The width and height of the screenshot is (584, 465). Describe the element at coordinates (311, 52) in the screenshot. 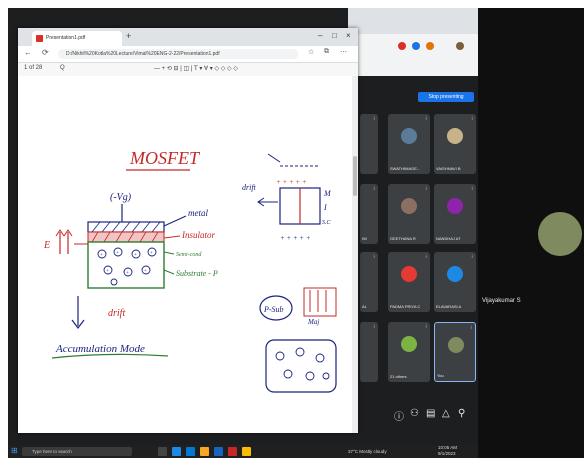

I see `star-icon: ☆` at that location.